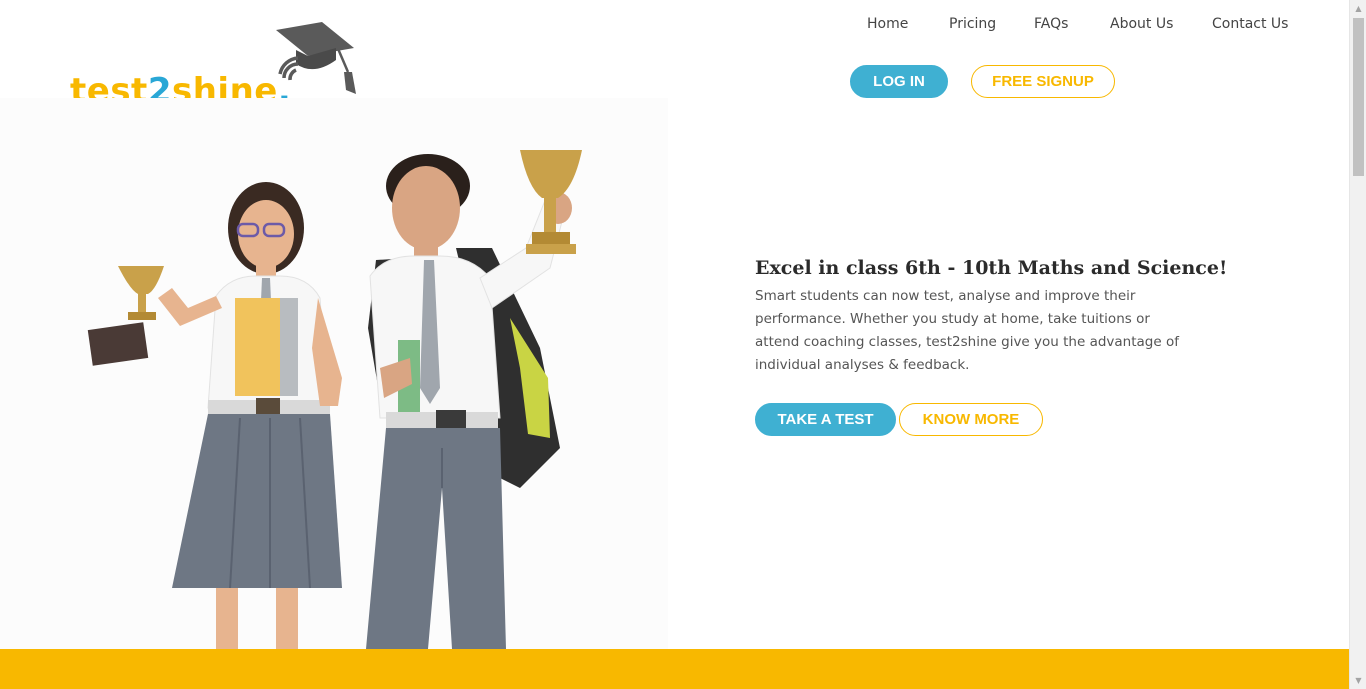 This screenshot has width=1366, height=689. Describe the element at coordinates (1051, 24) in the screenshot. I see `nav-faqs: FAQs` at that location.